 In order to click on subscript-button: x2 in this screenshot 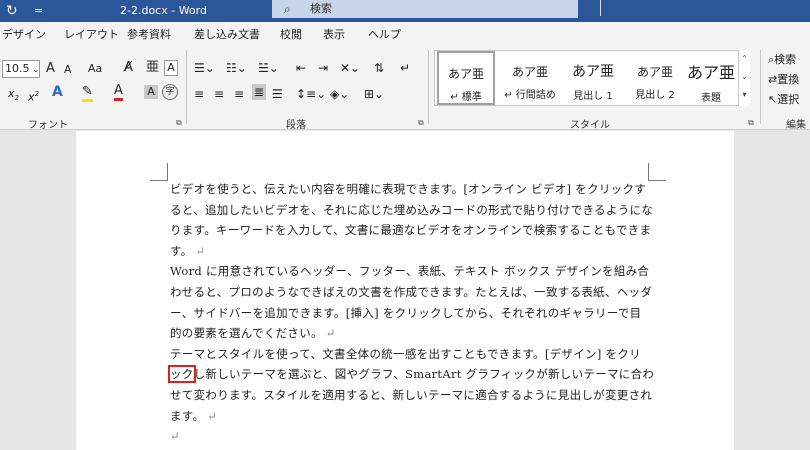, I will do `click(13, 96)`.